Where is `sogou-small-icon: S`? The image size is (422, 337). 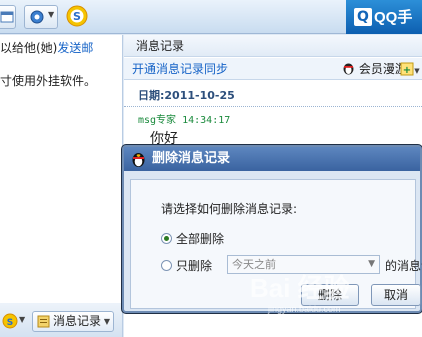 sogou-small-icon: S is located at coordinates (10, 321).